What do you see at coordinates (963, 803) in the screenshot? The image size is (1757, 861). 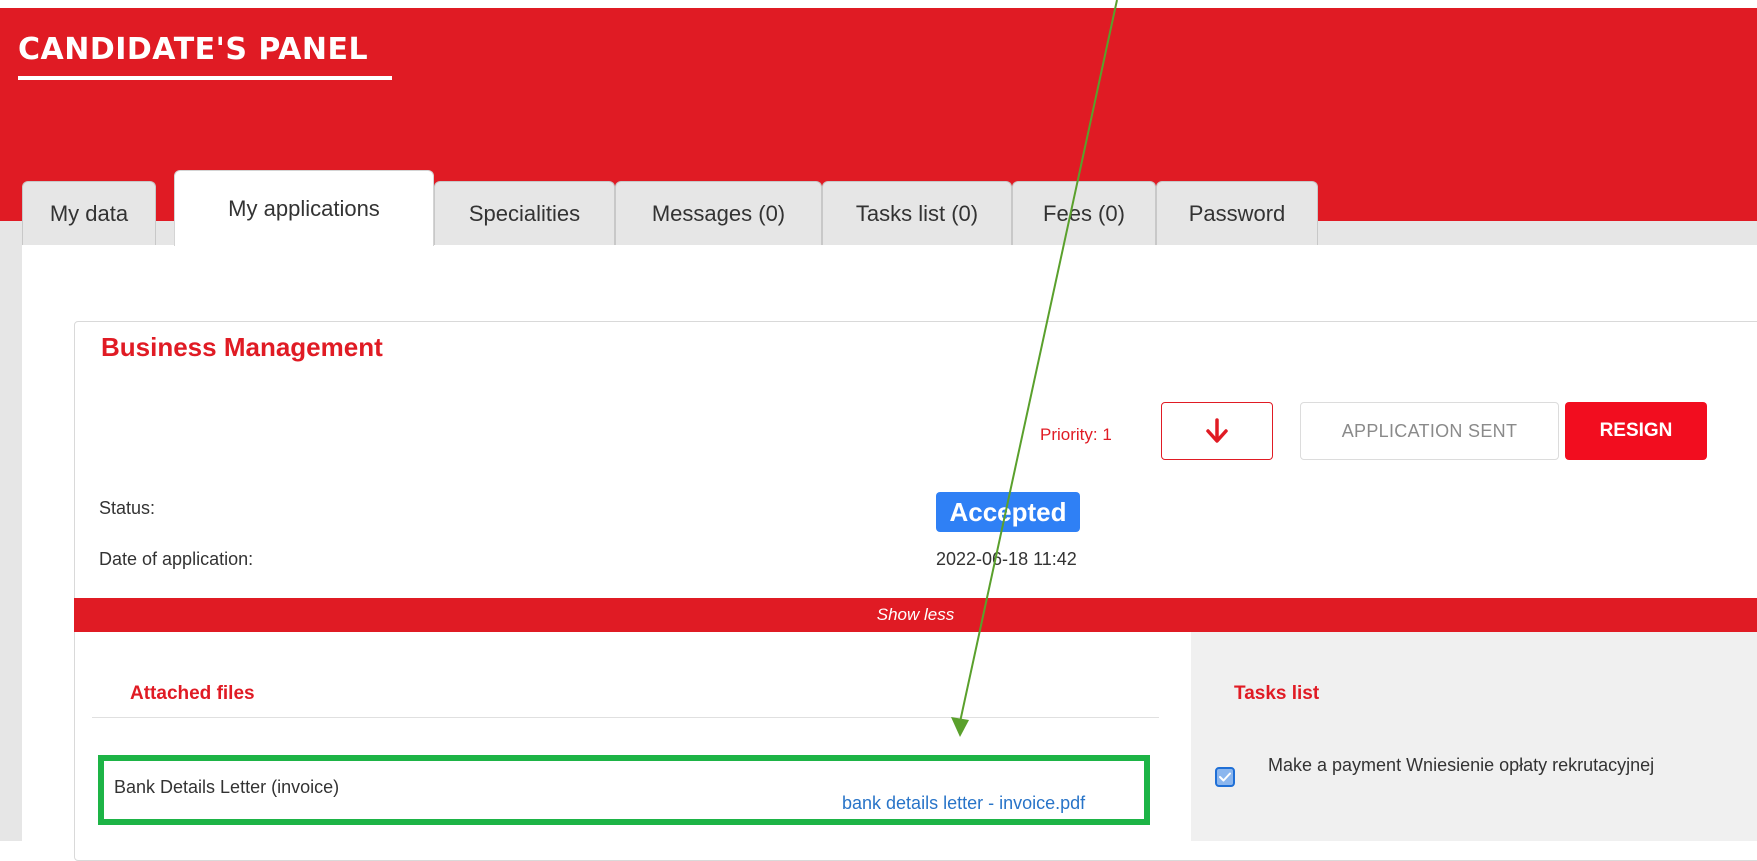 I see `file-download-link: bank details letter - invoice.pdf` at bounding box center [963, 803].